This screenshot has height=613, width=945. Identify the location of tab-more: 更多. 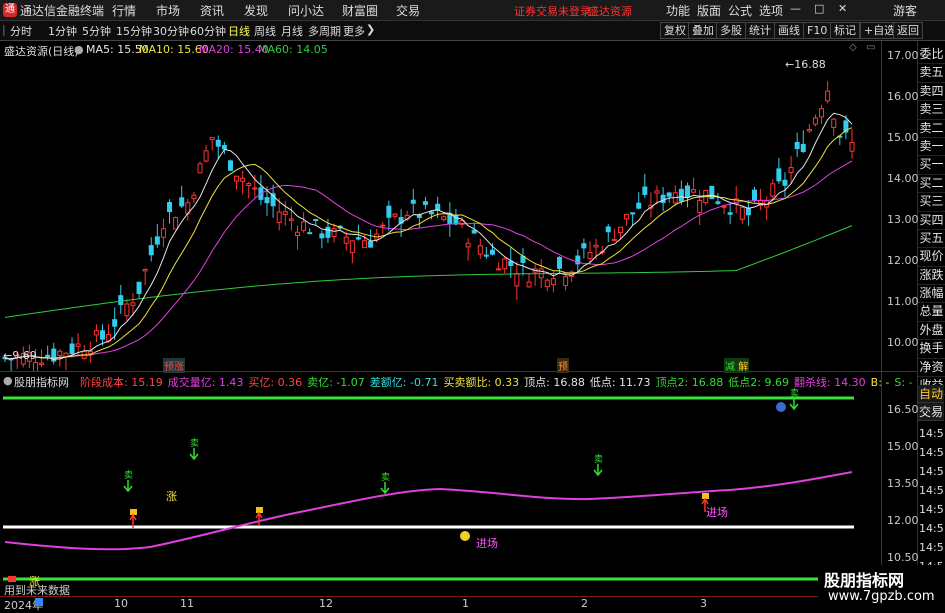
(354, 31).